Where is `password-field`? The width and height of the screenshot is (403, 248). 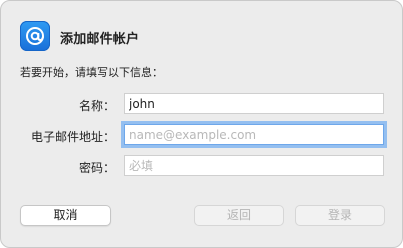 password-field is located at coordinates (254, 165).